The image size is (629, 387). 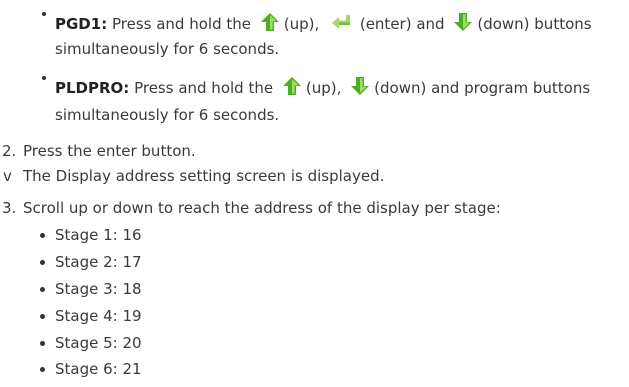 What do you see at coordinates (341, 22) in the screenshot?
I see `enter-arrow-icon` at bounding box center [341, 22].